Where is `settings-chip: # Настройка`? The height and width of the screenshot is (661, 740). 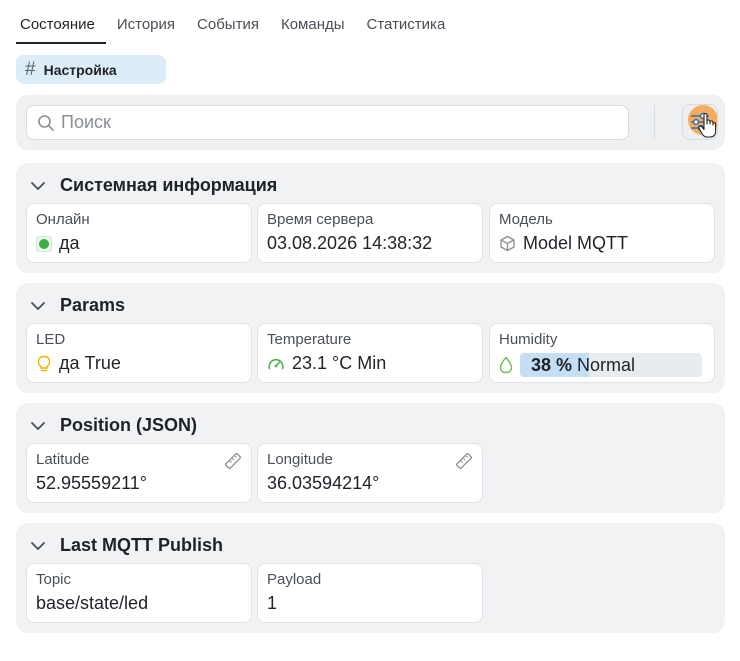 settings-chip: # Настройка is located at coordinates (91, 69).